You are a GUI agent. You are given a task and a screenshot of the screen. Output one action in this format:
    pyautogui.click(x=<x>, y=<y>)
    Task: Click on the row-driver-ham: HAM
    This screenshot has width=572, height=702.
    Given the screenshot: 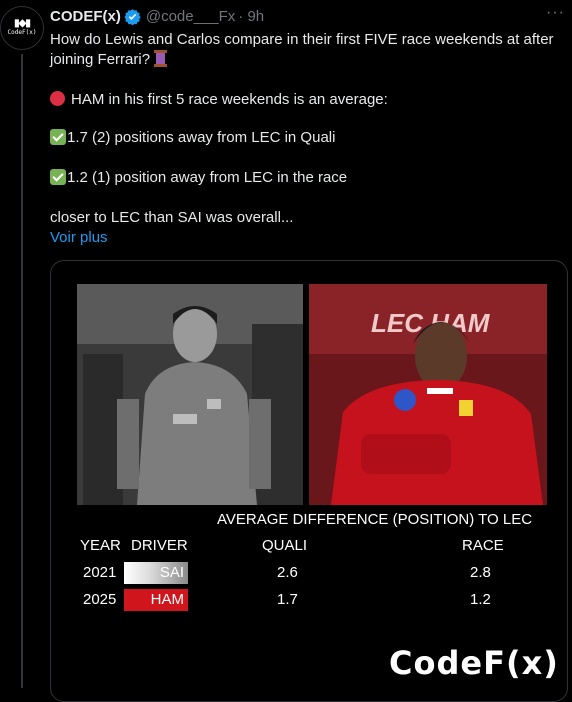 What is the action you would take?
    pyautogui.click(x=156, y=600)
    